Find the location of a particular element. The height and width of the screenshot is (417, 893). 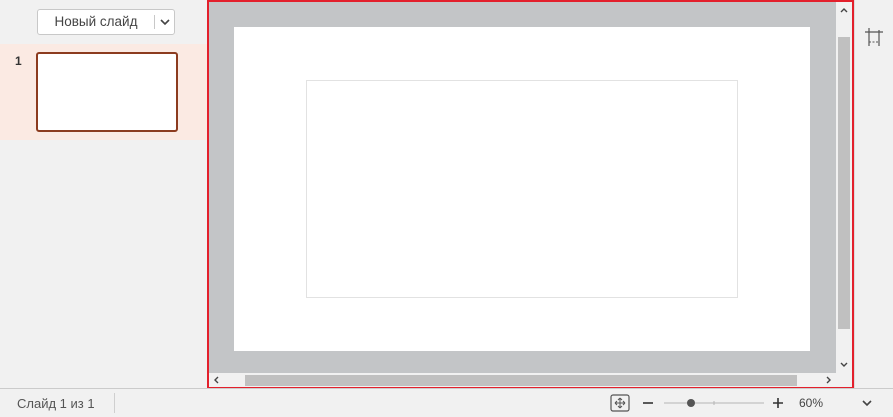

right-settings-panel is located at coordinates (873, 194).